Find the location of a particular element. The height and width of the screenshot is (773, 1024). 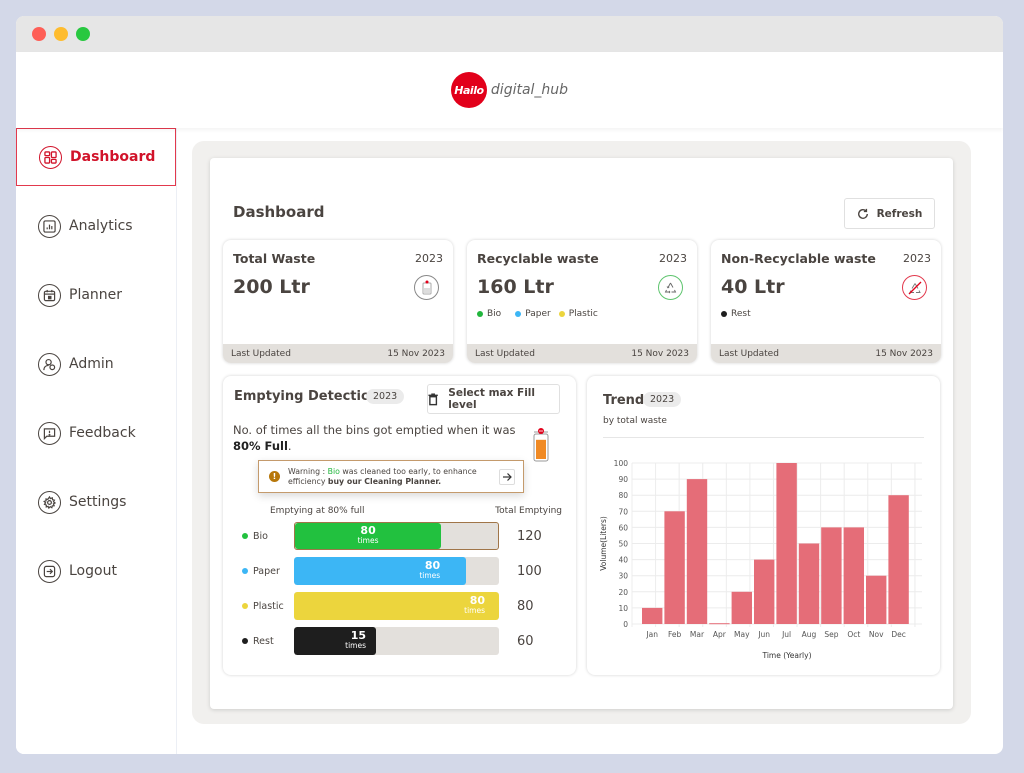

x-tick-label: Mar is located at coordinates (697, 634).